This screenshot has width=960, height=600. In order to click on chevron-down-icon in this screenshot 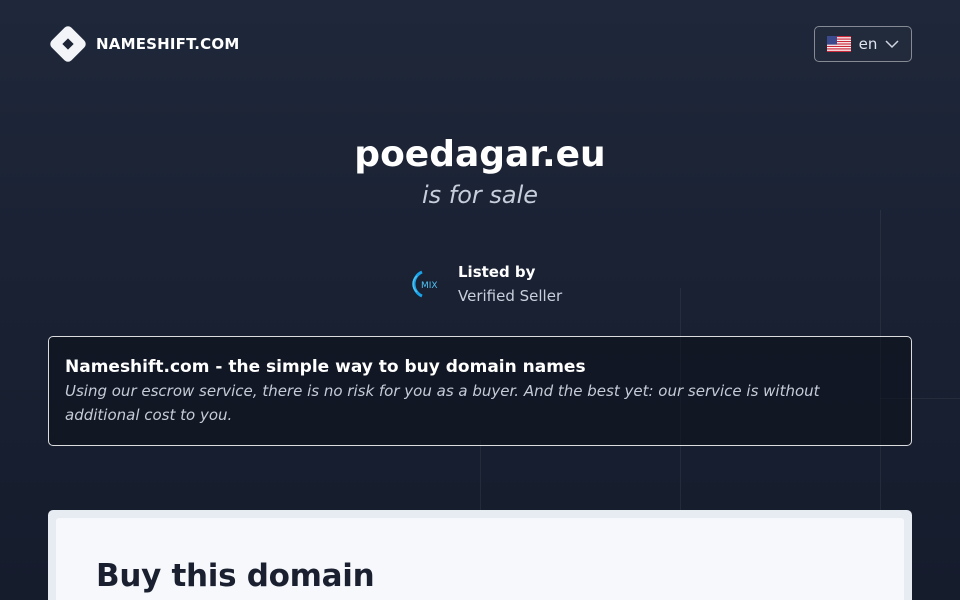, I will do `click(892, 44)`.